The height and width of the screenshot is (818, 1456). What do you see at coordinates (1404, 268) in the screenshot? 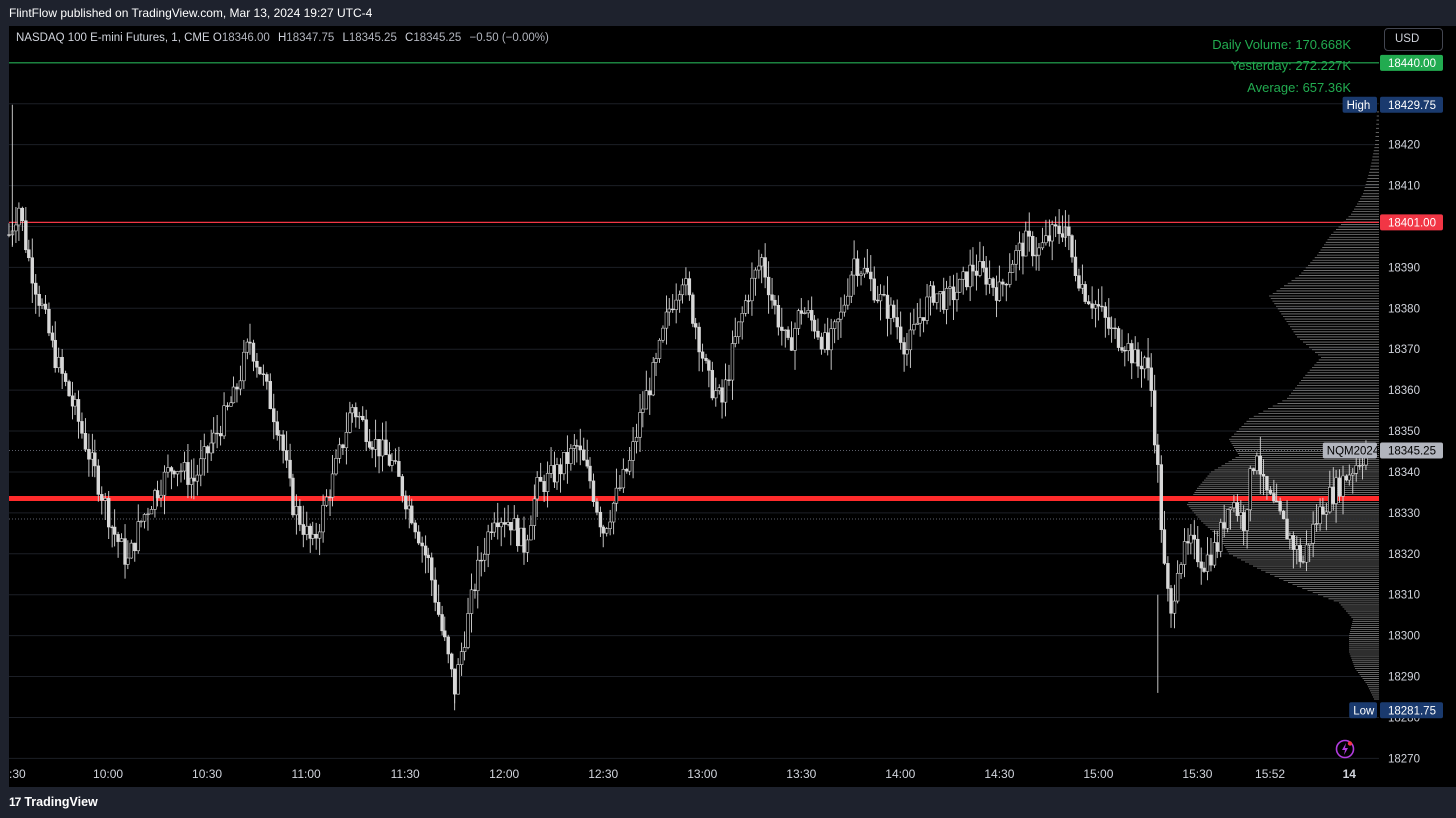
I see `y-tick-label: 18390` at bounding box center [1404, 268].